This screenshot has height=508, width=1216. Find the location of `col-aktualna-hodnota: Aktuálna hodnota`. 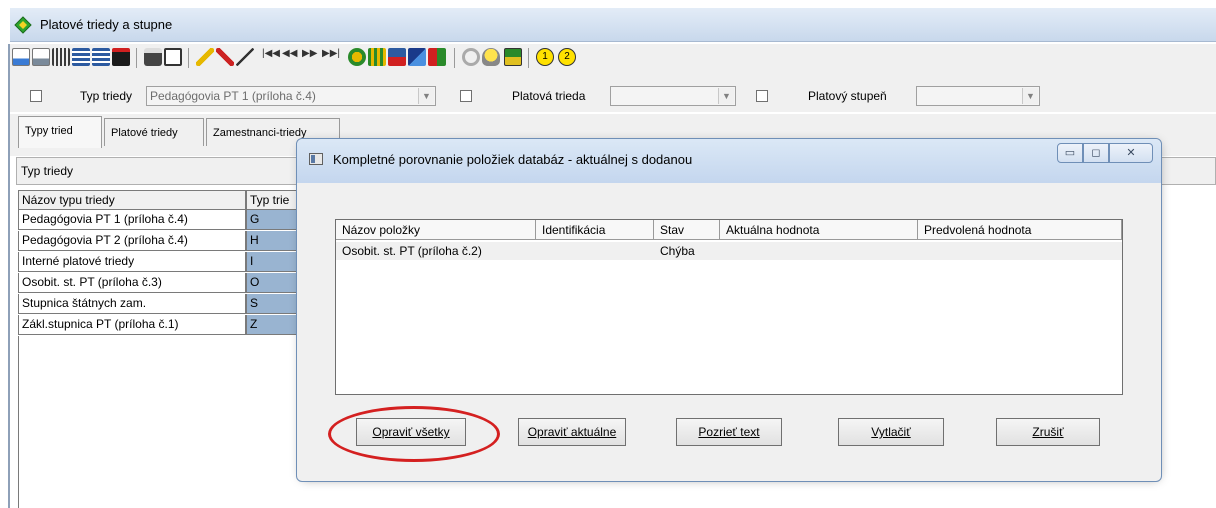

col-aktualna-hodnota: Aktuálna hodnota is located at coordinates (819, 230).